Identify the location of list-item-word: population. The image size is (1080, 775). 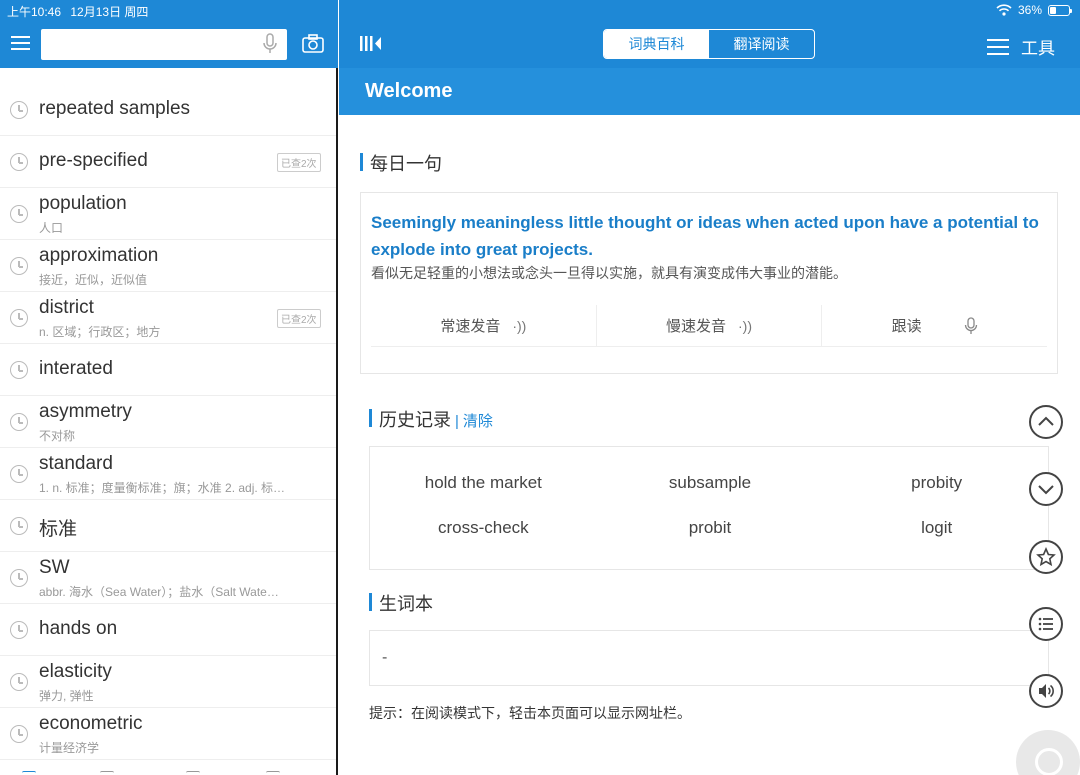
(83, 203).